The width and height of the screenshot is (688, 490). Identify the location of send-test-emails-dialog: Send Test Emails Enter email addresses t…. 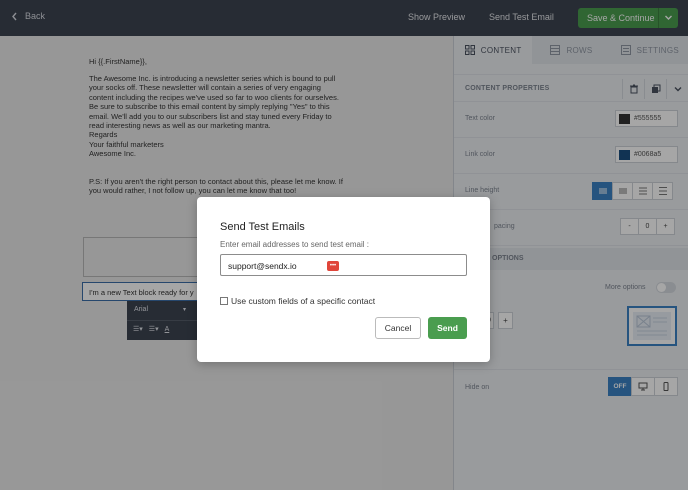
(343, 279).